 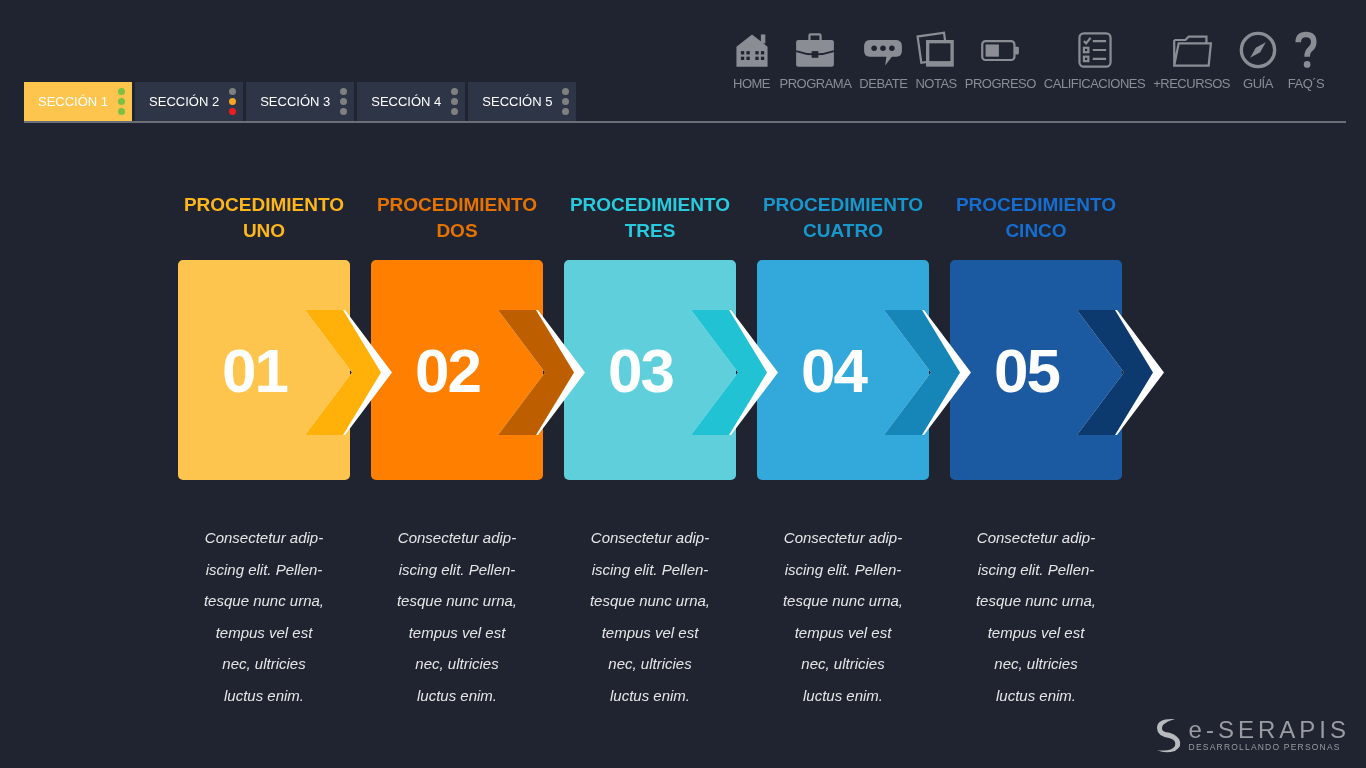 What do you see at coordinates (1026, 370) in the screenshot?
I see `step-number: 05` at bounding box center [1026, 370].